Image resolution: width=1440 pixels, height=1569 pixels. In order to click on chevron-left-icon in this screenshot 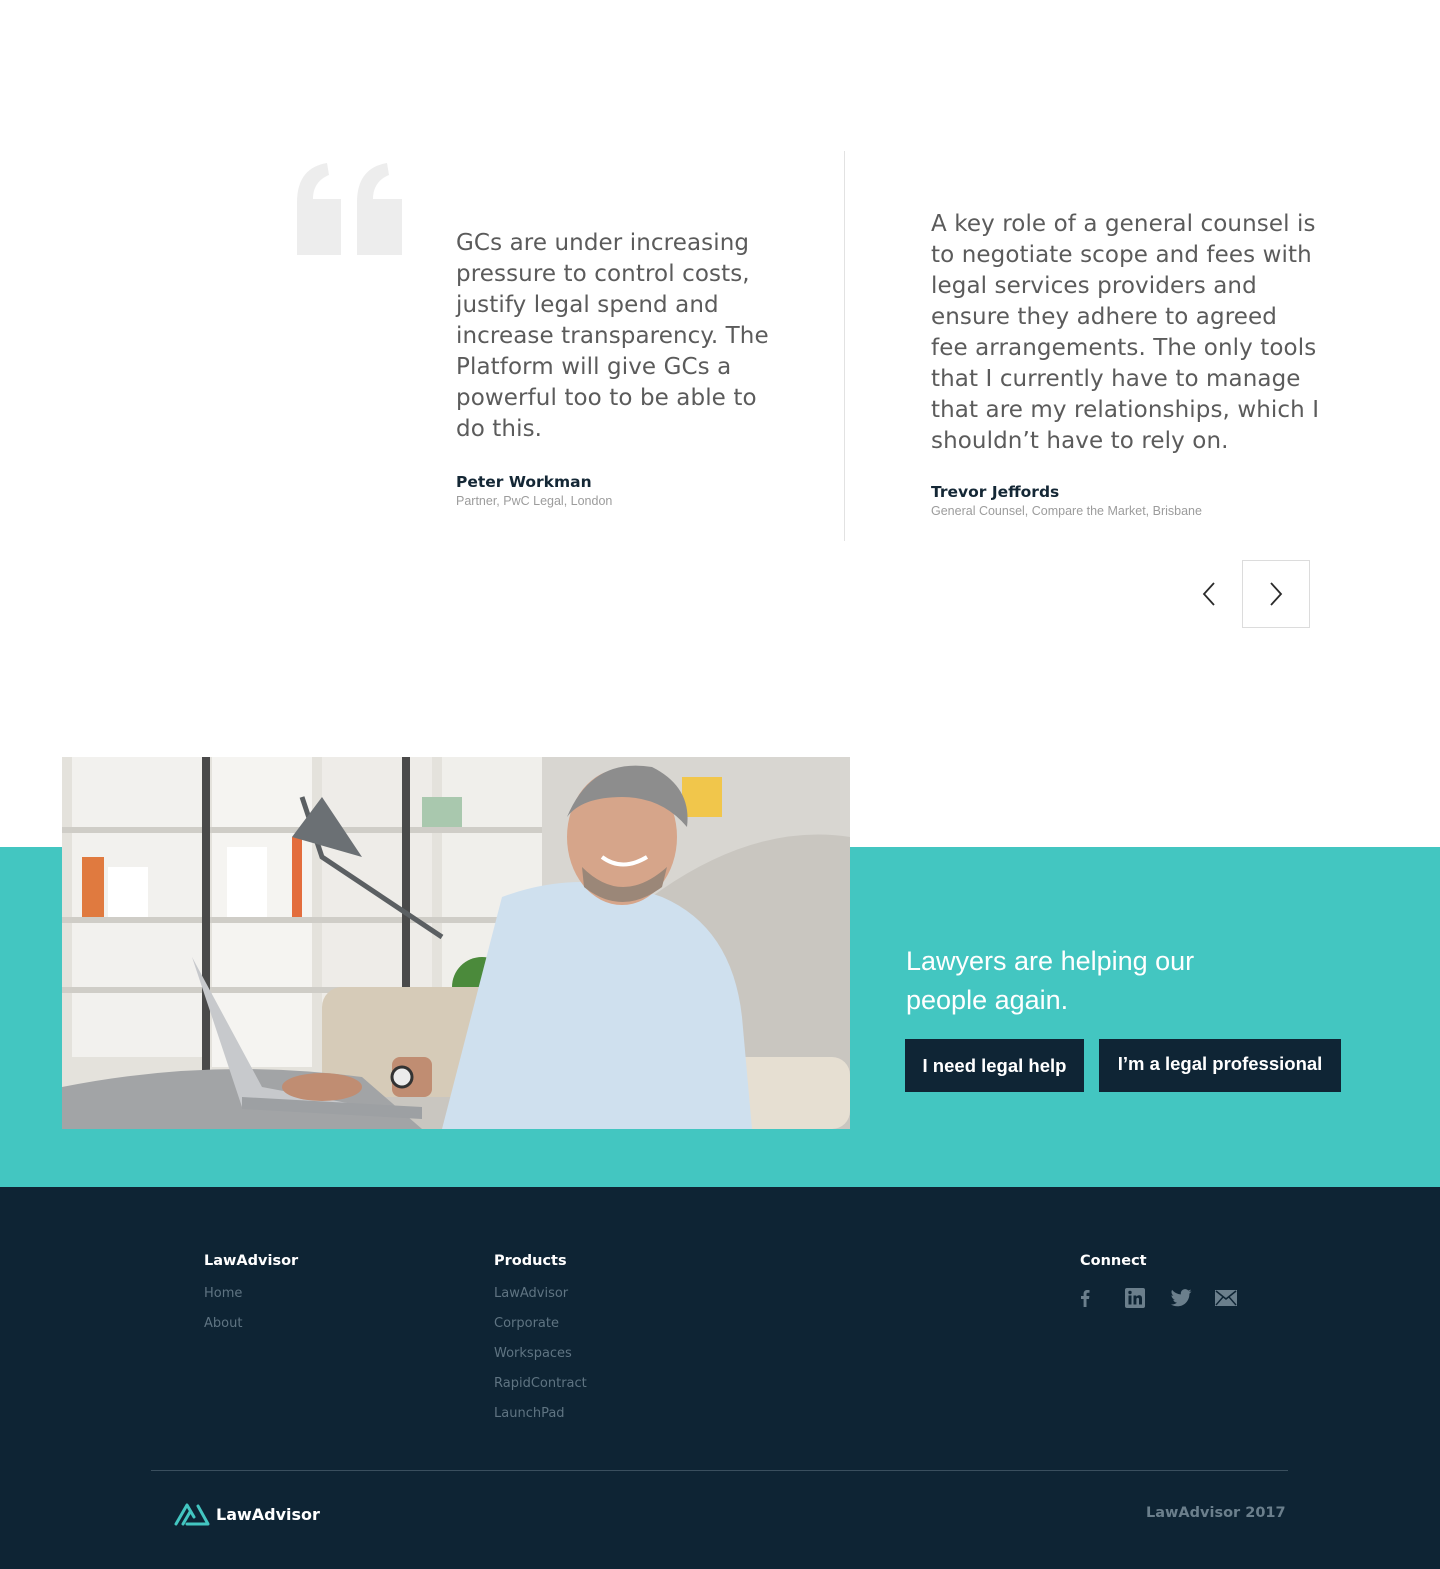, I will do `click(1208, 593)`.